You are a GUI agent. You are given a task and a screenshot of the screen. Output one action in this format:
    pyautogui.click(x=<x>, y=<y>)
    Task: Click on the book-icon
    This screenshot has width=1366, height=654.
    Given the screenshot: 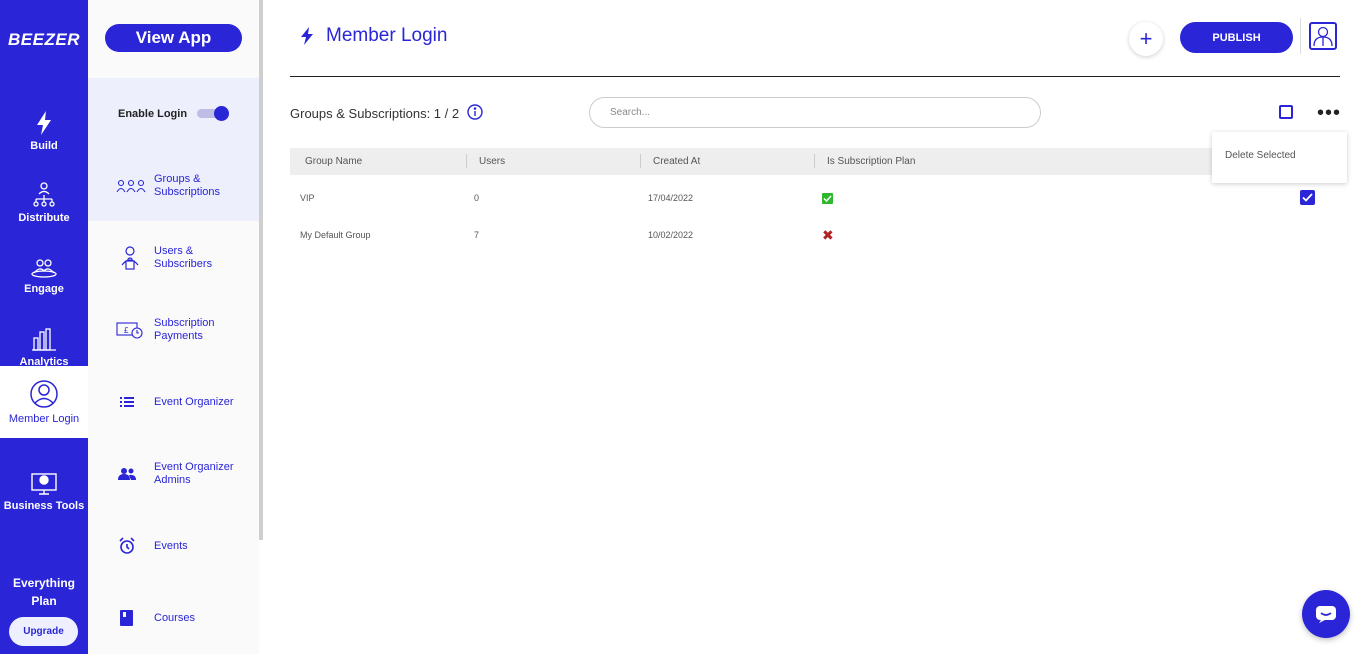 What is the action you would take?
    pyautogui.click(x=121, y=618)
    